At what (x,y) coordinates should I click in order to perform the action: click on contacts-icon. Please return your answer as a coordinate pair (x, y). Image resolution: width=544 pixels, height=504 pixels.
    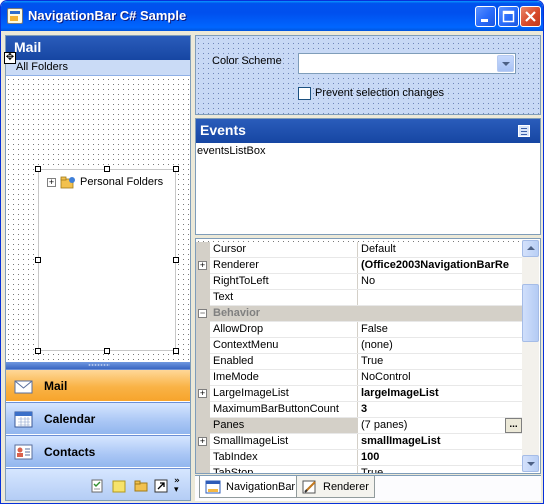
    Looking at the image, I should click on (23, 451).